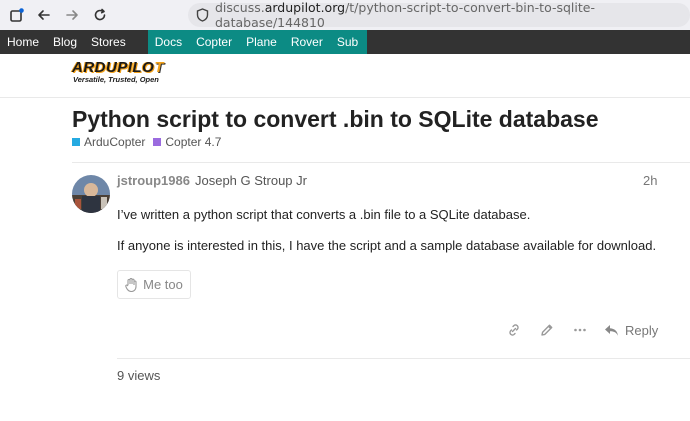 The height and width of the screenshot is (421, 690). What do you see at coordinates (140, 42) in the screenshot?
I see `nav-separator` at bounding box center [140, 42].